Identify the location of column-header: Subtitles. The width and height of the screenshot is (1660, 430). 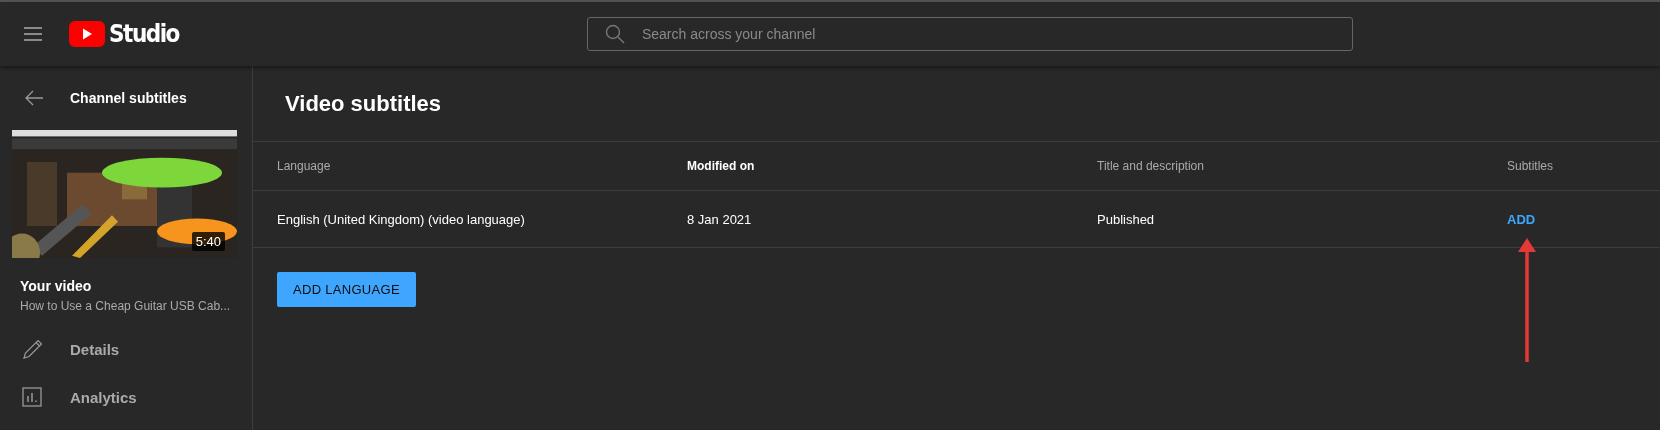
(1583, 166).